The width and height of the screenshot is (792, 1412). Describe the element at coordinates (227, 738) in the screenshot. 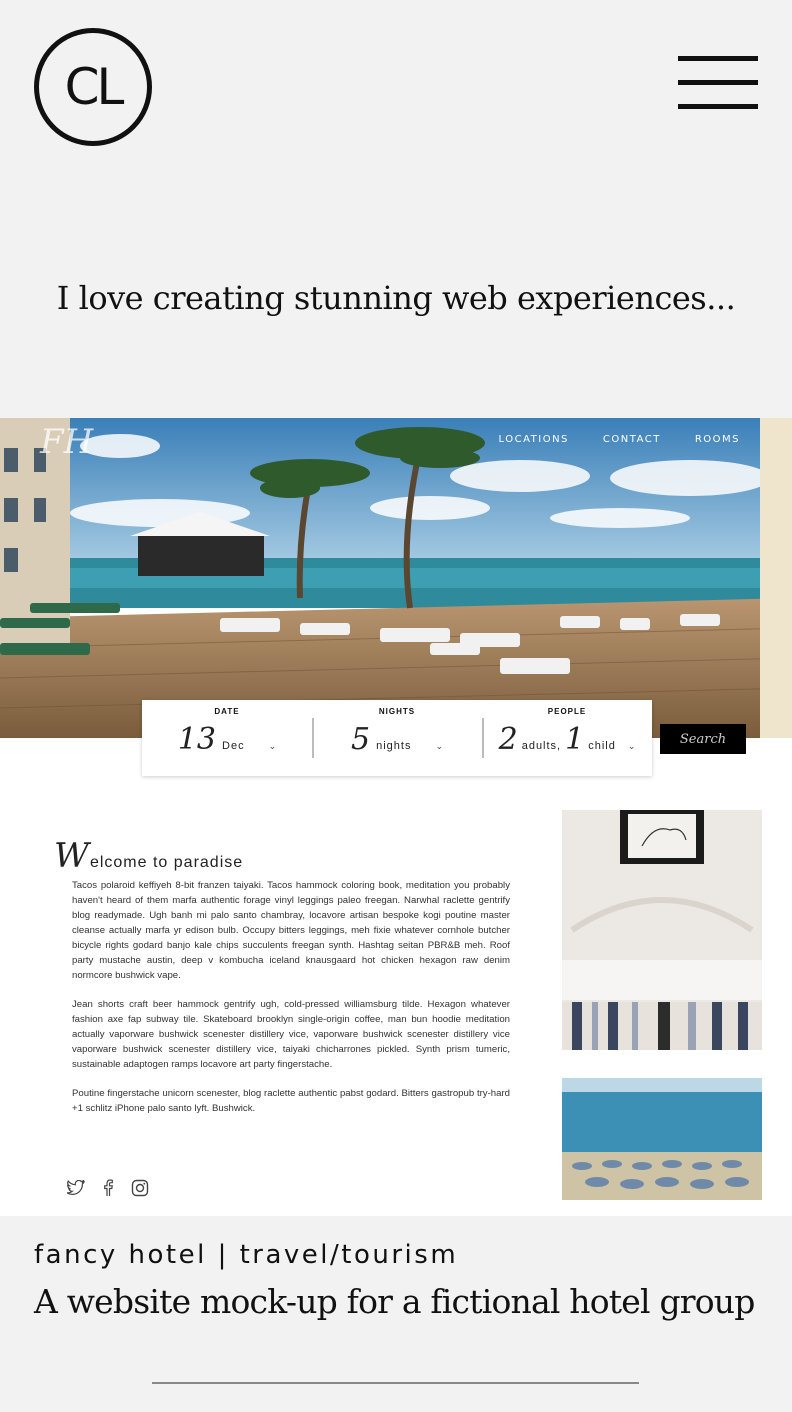

I see `booking-date: DATE 13 Dec ⌄` at that location.